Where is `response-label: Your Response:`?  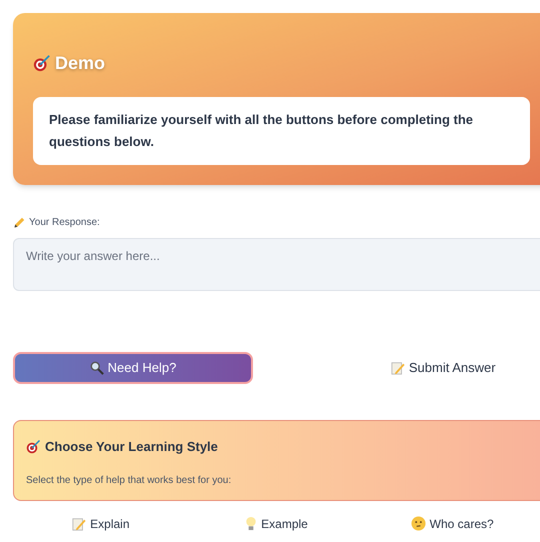 response-label: Your Response: is located at coordinates (64, 223).